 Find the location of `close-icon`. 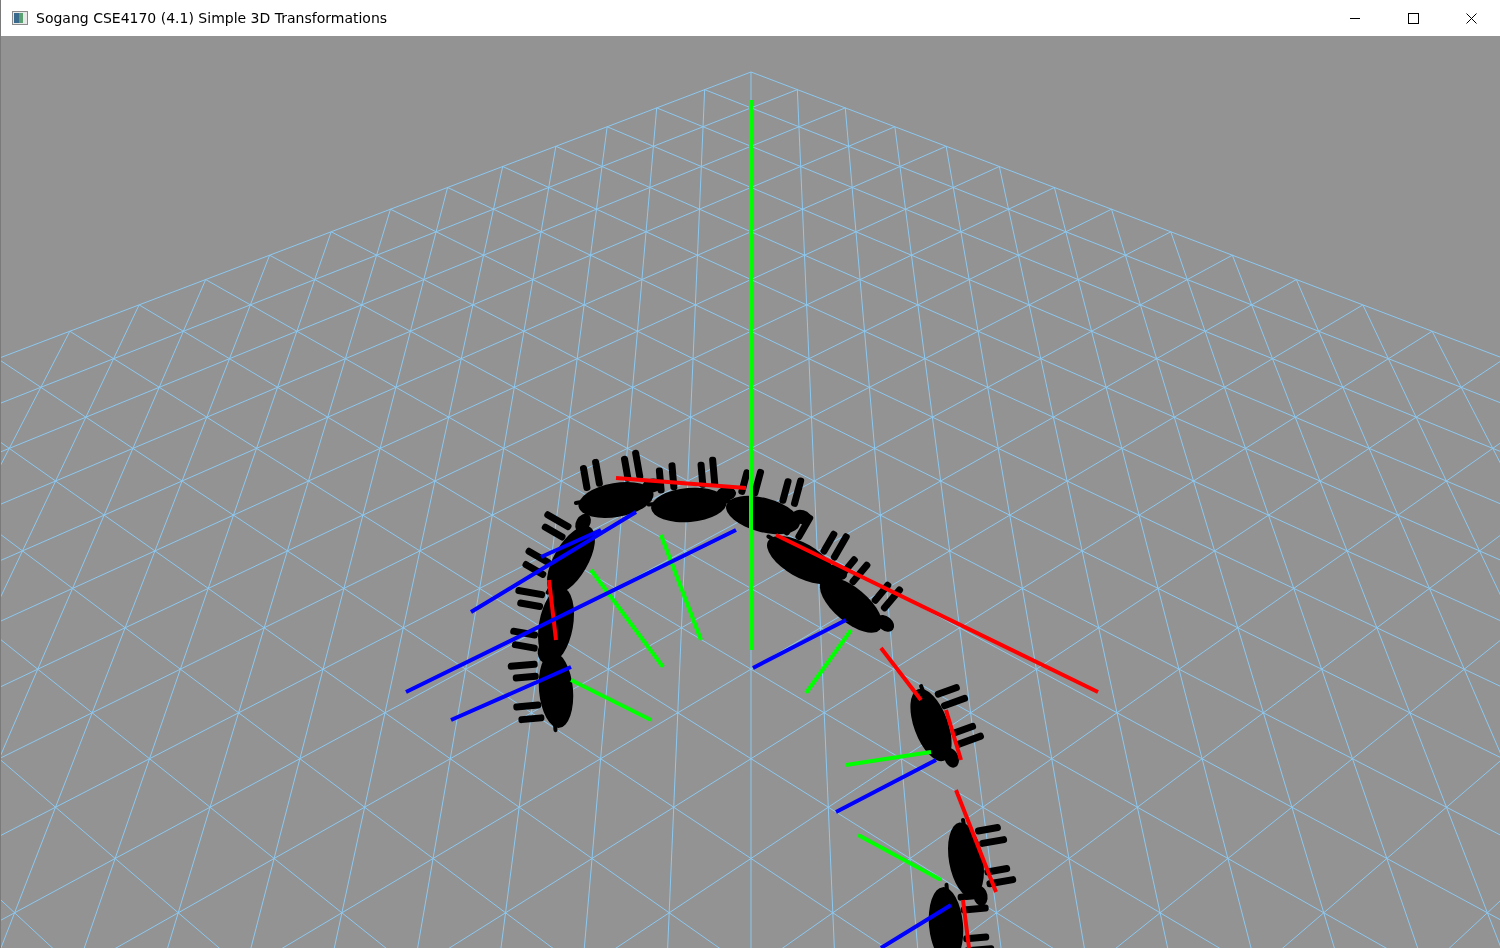

close-icon is located at coordinates (1471, 18).